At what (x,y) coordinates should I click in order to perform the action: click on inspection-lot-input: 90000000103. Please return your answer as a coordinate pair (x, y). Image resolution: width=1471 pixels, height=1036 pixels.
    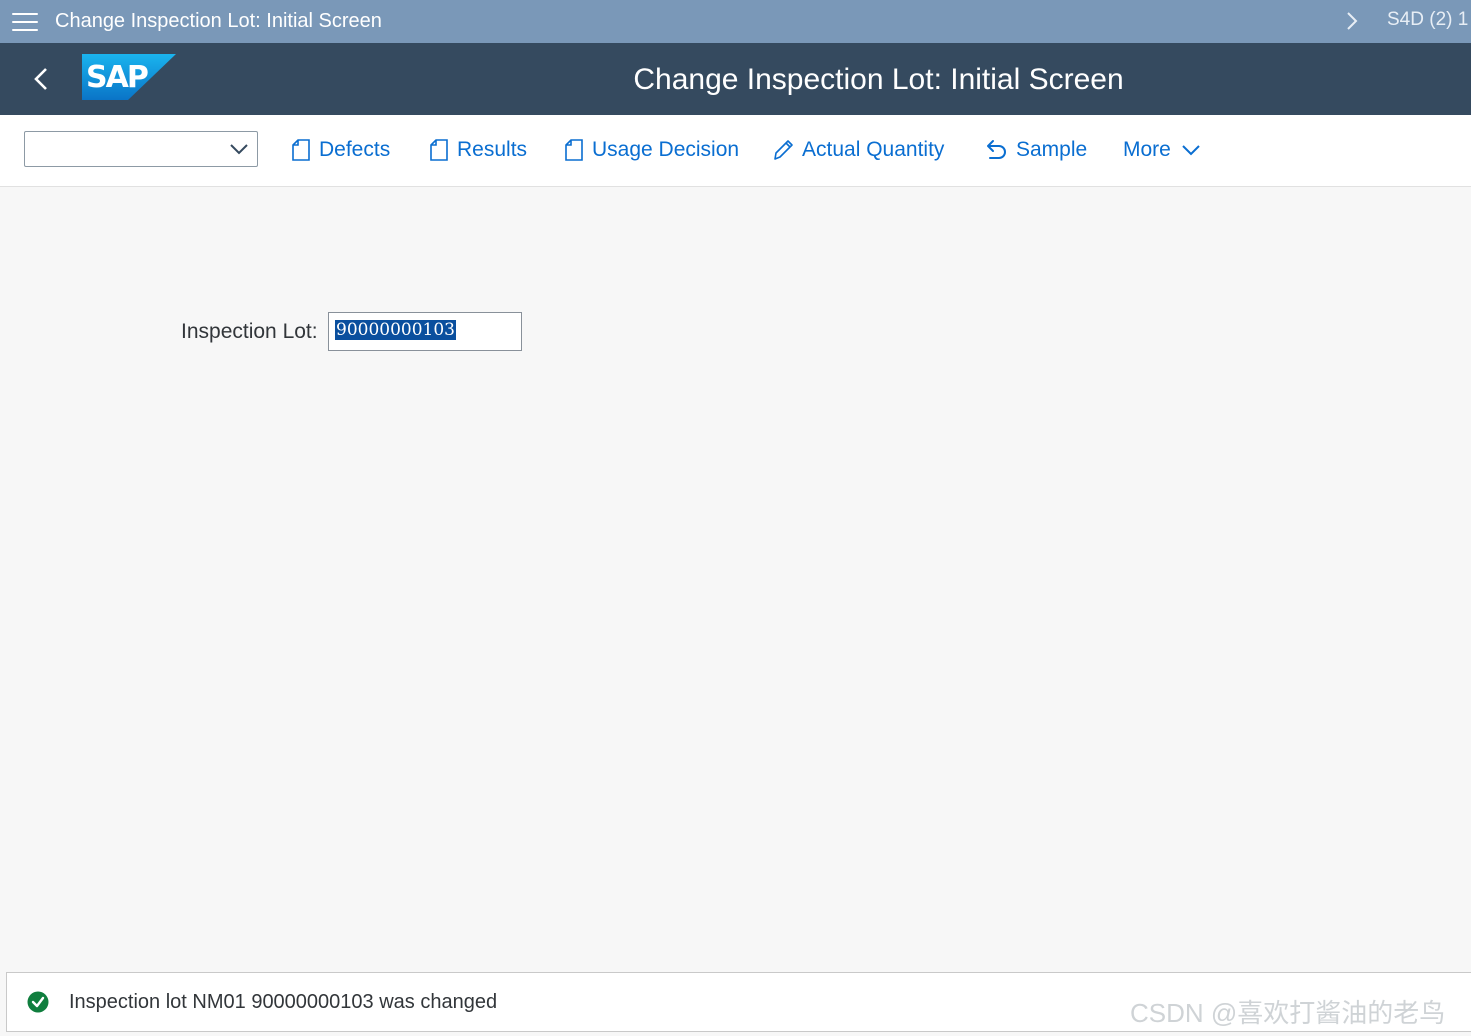
    Looking at the image, I should click on (425, 331).